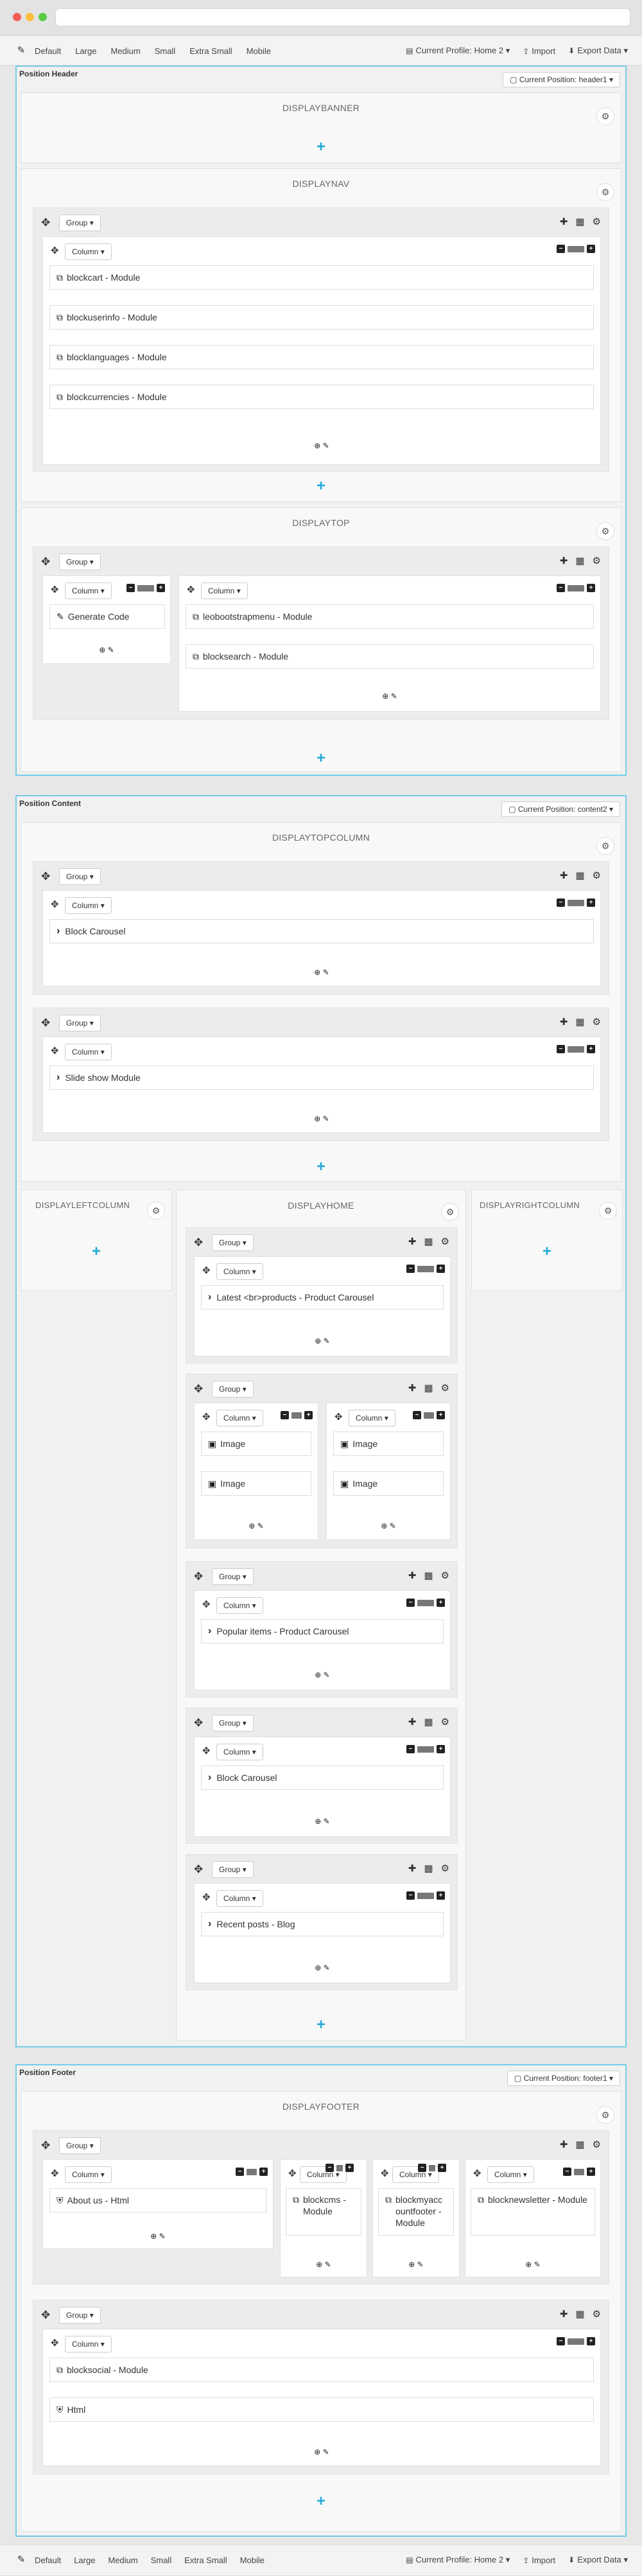  Describe the element at coordinates (561, 79) in the screenshot. I see `header-position-dropdown: ▢ Current Position: header1 ▾` at that location.